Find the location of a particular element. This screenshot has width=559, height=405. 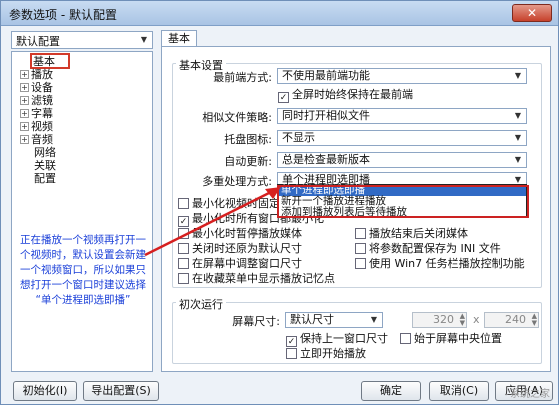

tree-item-label: 播放 is located at coordinates (42, 74).